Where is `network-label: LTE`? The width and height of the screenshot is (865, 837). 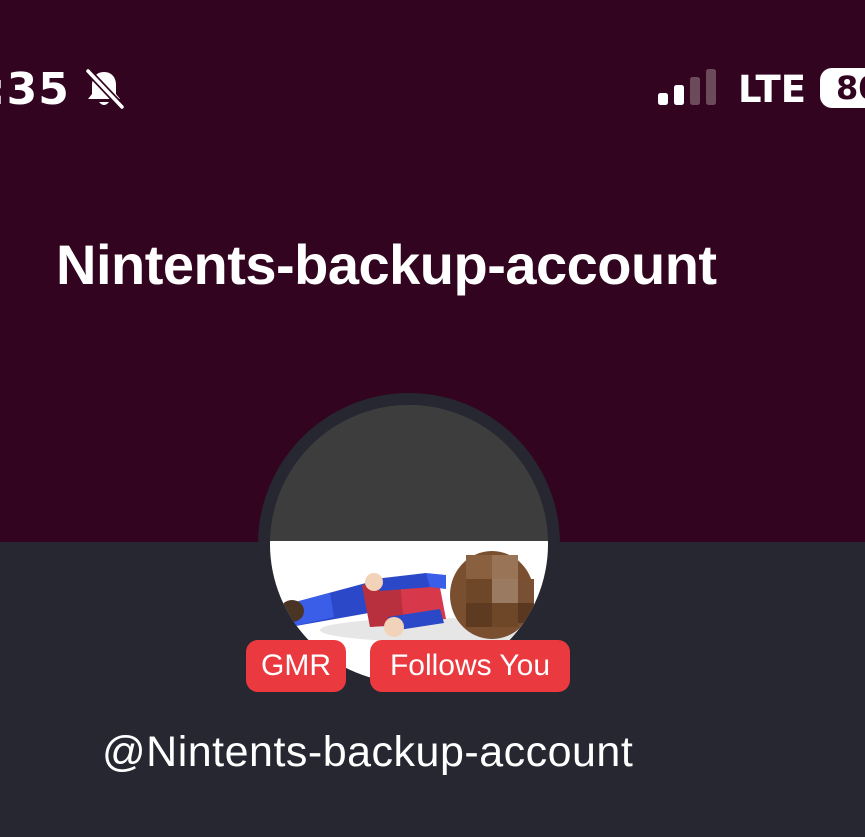
network-label: LTE is located at coordinates (772, 89).